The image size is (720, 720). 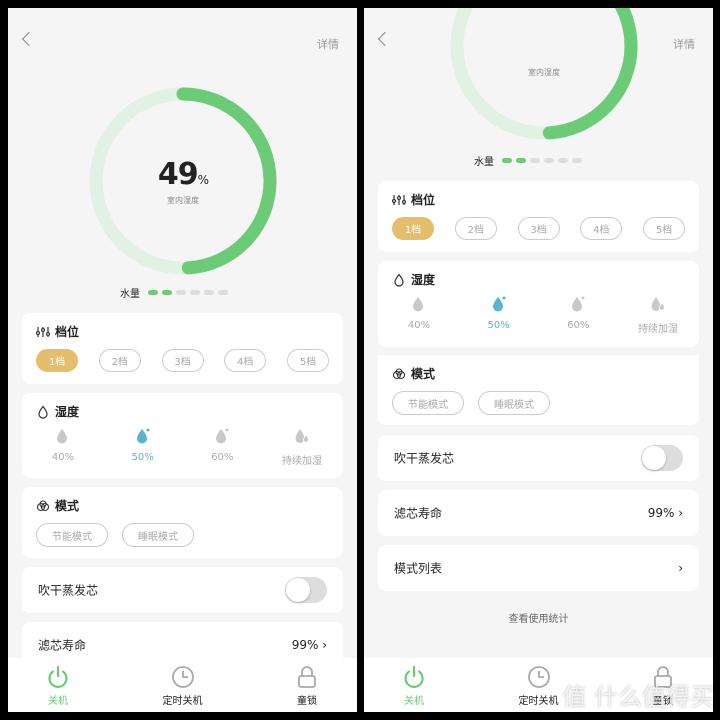 I want to click on filter-life-row: 滤芯寿命 99% ›, so click(x=538, y=513).